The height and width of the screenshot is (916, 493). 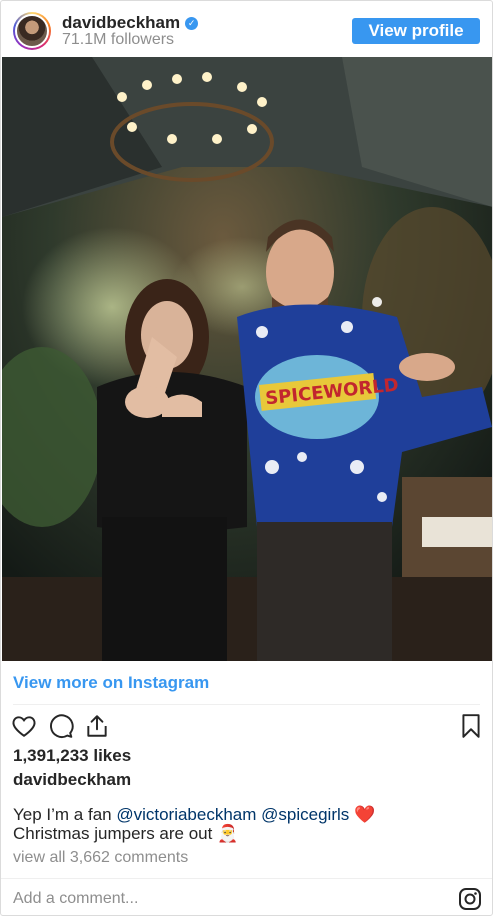 What do you see at coordinates (228, 833) in the screenshot?
I see `santa-icon: 🎅` at bounding box center [228, 833].